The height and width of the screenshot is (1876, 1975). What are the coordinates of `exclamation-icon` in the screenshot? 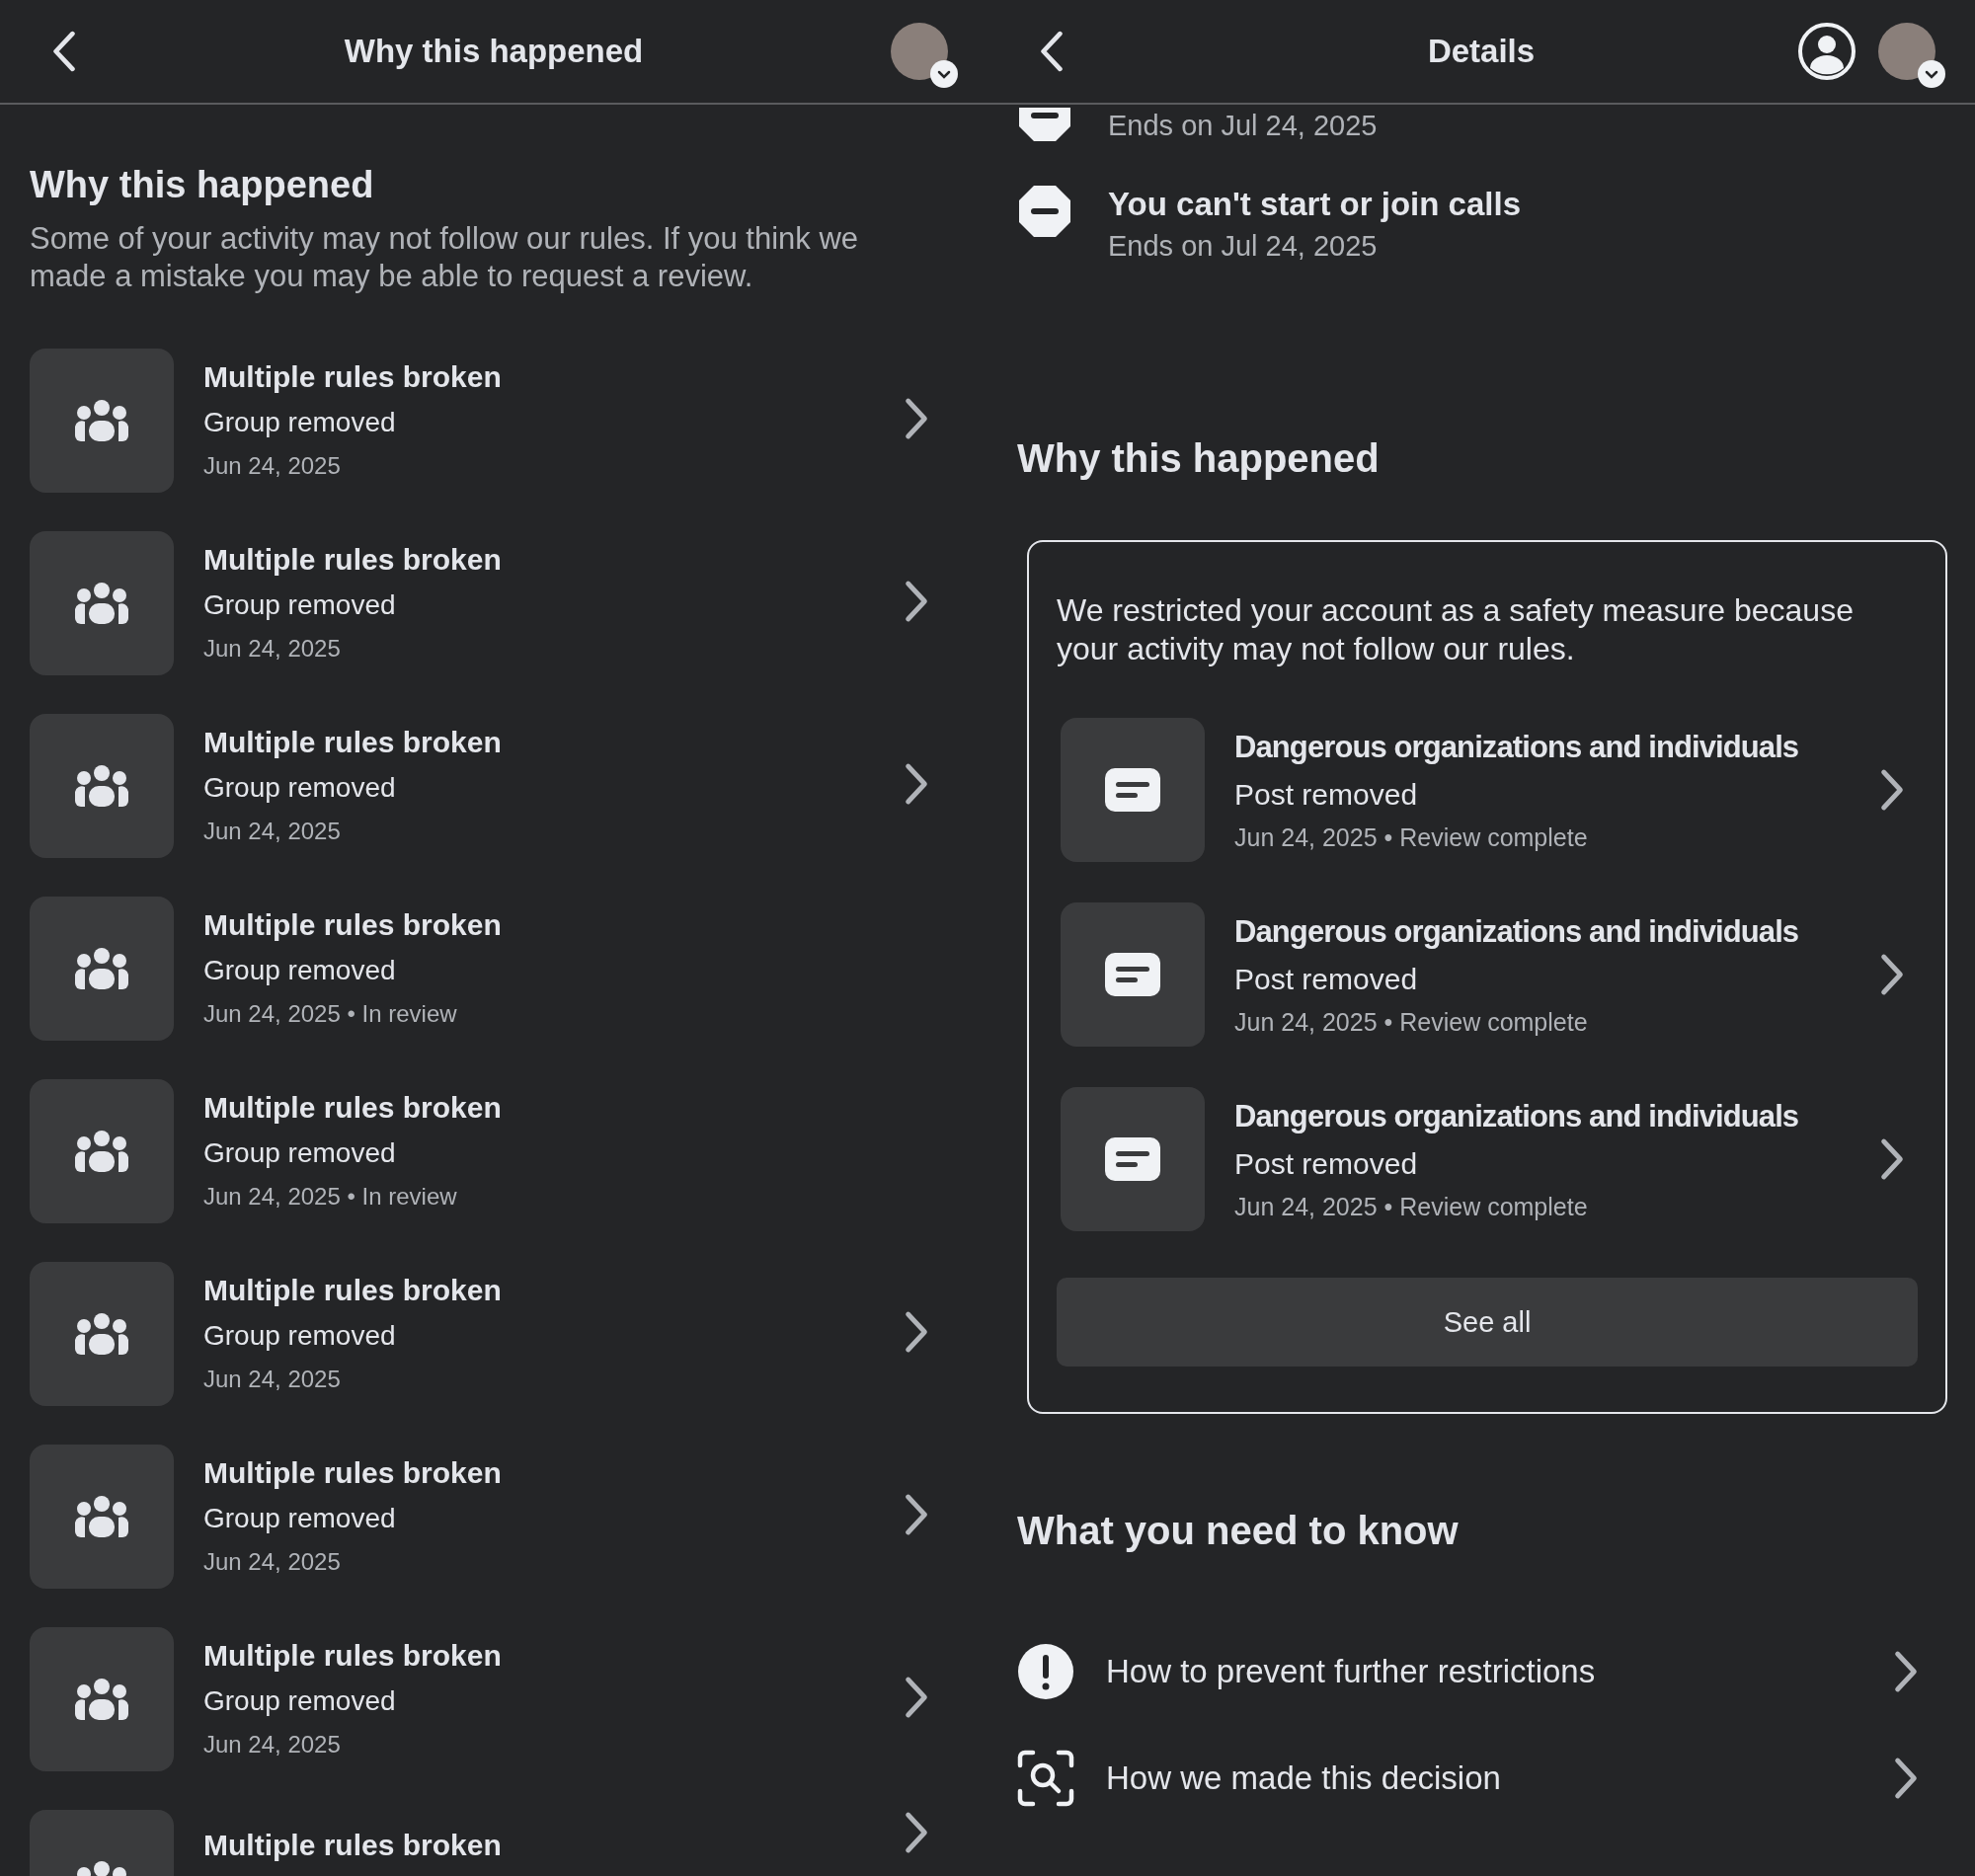 It's located at (1045, 1672).